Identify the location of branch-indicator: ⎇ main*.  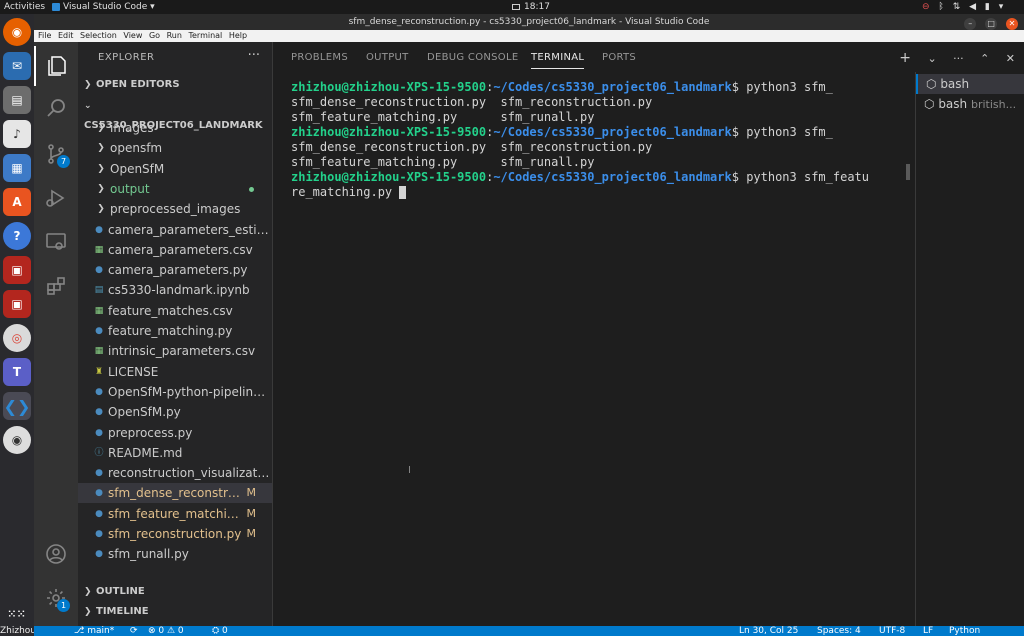
(94, 631).